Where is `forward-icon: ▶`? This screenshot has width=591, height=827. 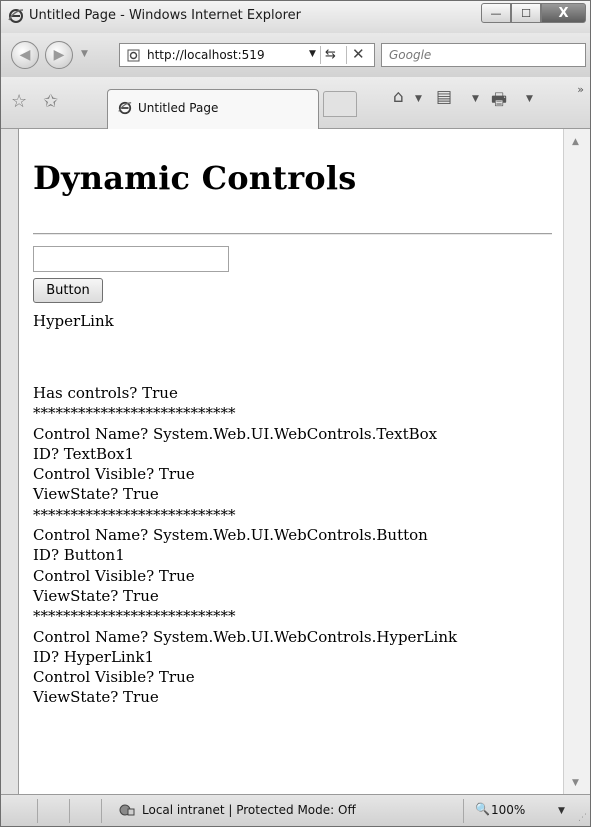
forward-icon: ▶ is located at coordinates (59, 55).